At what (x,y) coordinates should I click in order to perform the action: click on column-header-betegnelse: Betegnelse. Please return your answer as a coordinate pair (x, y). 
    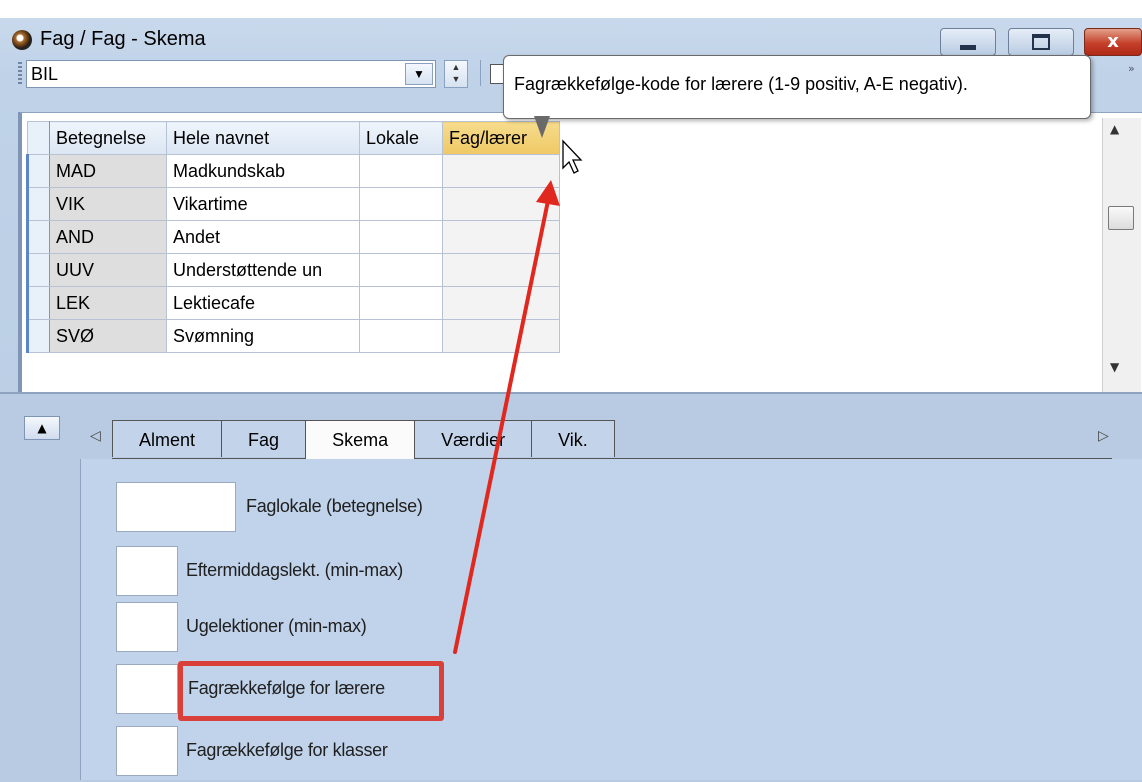
    Looking at the image, I should click on (108, 138).